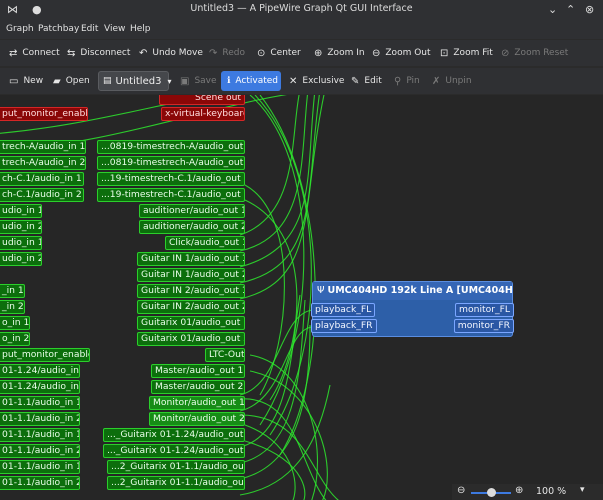 The height and width of the screenshot is (500, 603). What do you see at coordinates (40, 371) in the screenshot?
I see `left-port: 01-1.24/audio_in 1` at bounding box center [40, 371].